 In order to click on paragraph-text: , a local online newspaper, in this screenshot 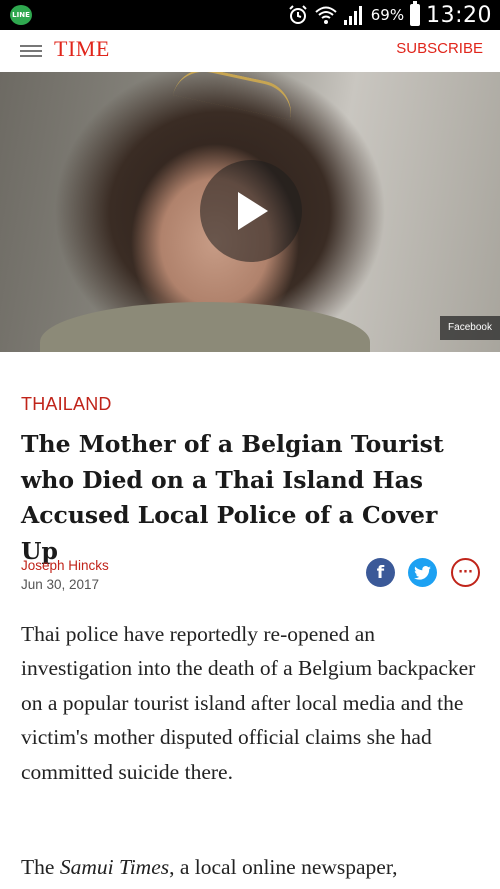, I will do `click(283, 867)`.